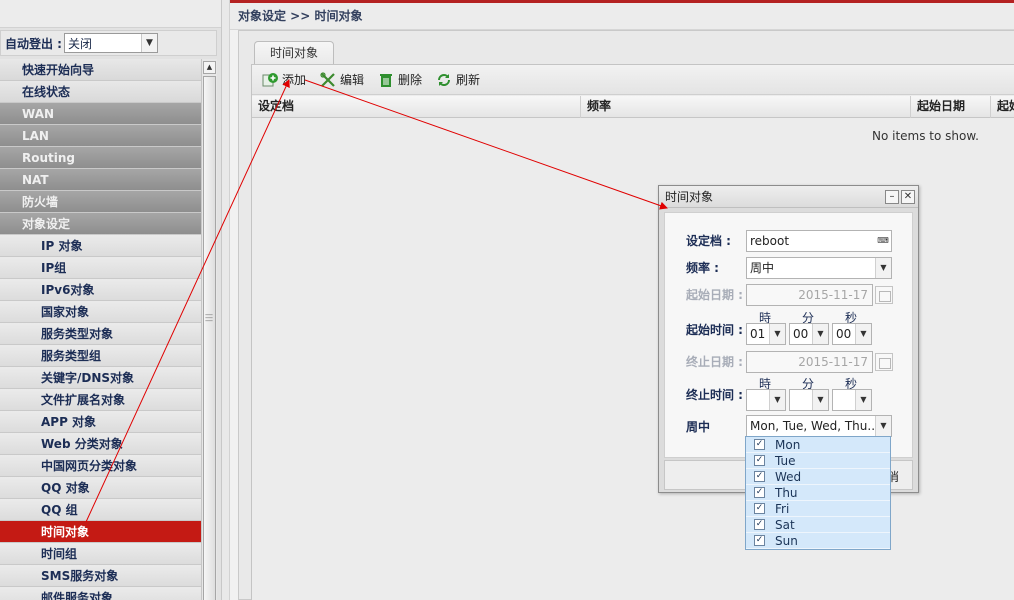 This screenshot has width=1014, height=600. I want to click on sidebar-item: 服务类型组, so click(101, 356).